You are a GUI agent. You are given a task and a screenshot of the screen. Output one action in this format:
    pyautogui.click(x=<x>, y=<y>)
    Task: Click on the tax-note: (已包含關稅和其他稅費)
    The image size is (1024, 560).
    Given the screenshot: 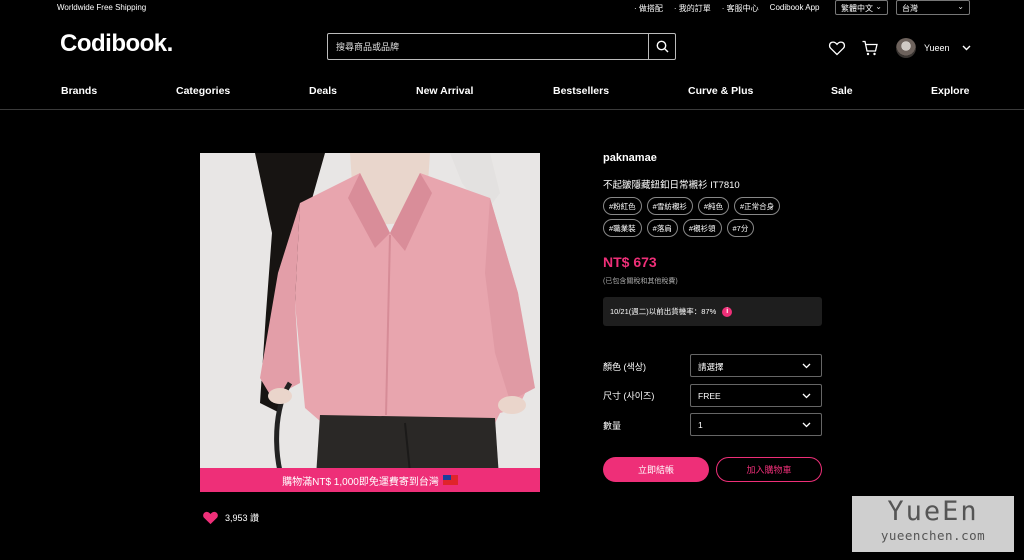 What is the action you would take?
    pyautogui.click(x=640, y=281)
    